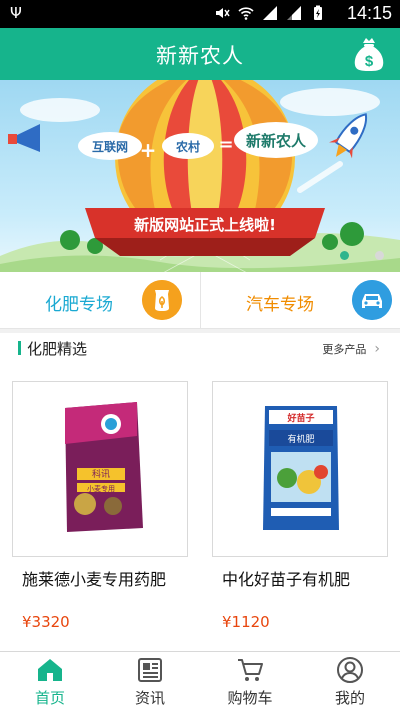  I want to click on signal-2-icon, so click(294, 13).